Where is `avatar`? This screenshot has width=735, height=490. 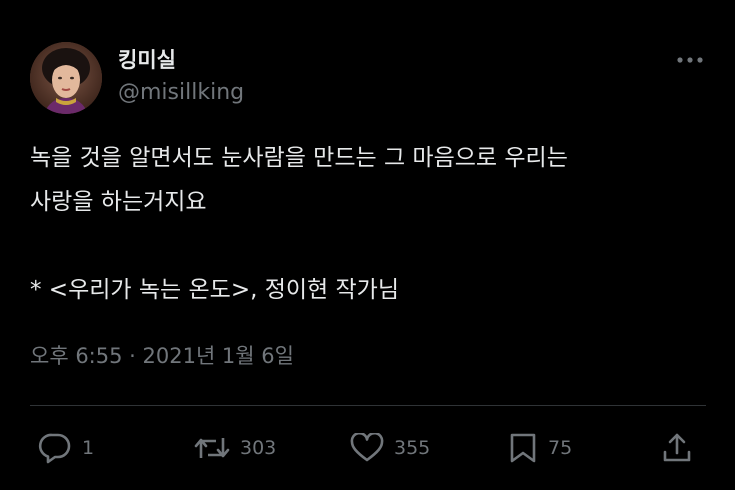
avatar is located at coordinates (66, 78).